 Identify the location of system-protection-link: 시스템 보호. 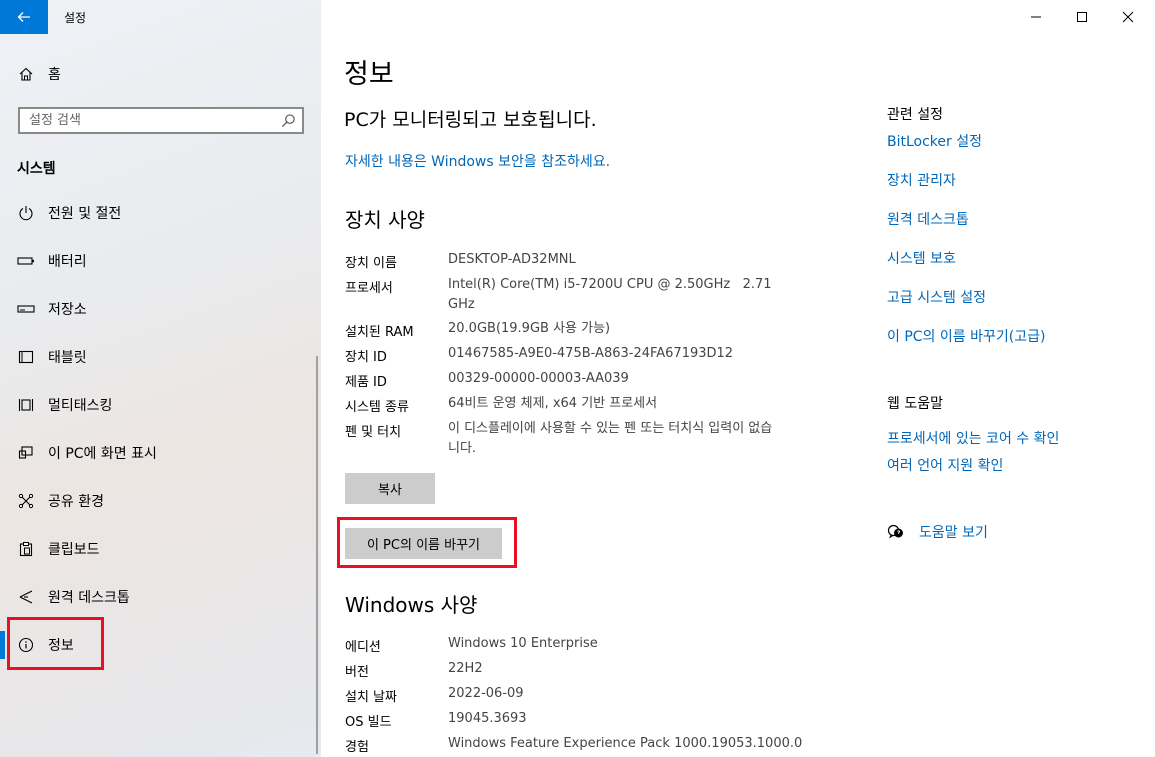
(921, 258).